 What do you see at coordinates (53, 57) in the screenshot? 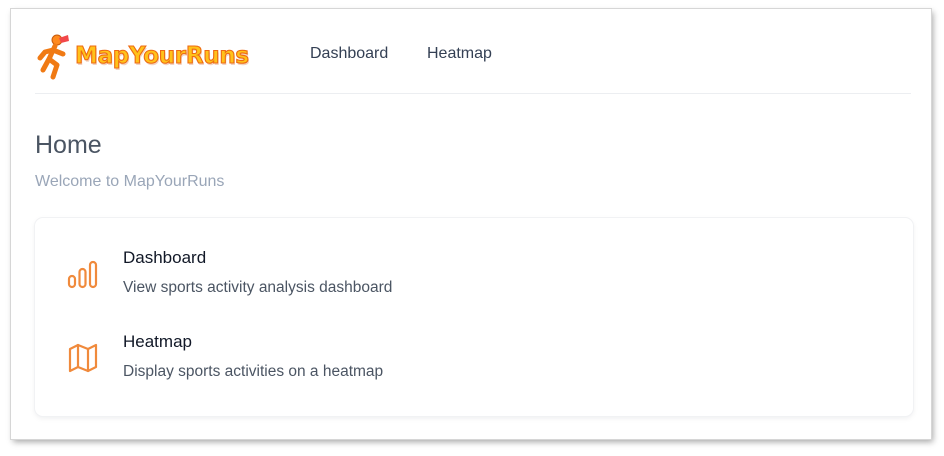
I see `runner-icon` at bounding box center [53, 57].